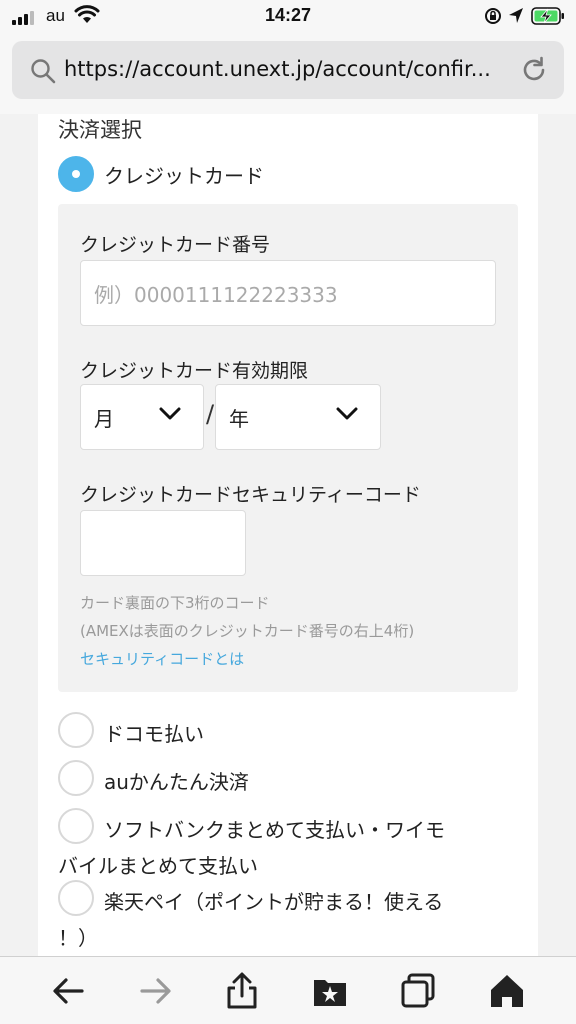 Image resolution: width=576 pixels, height=1024 pixels. I want to click on card-number-placeholder: 例）0000111122223333, so click(216, 295).